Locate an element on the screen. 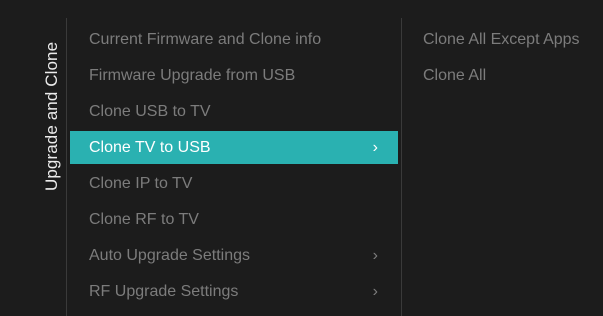 This screenshot has height=316, width=603. menu-item-rf-upgrade-settings: RF Upgrade Settings › is located at coordinates (234, 292).